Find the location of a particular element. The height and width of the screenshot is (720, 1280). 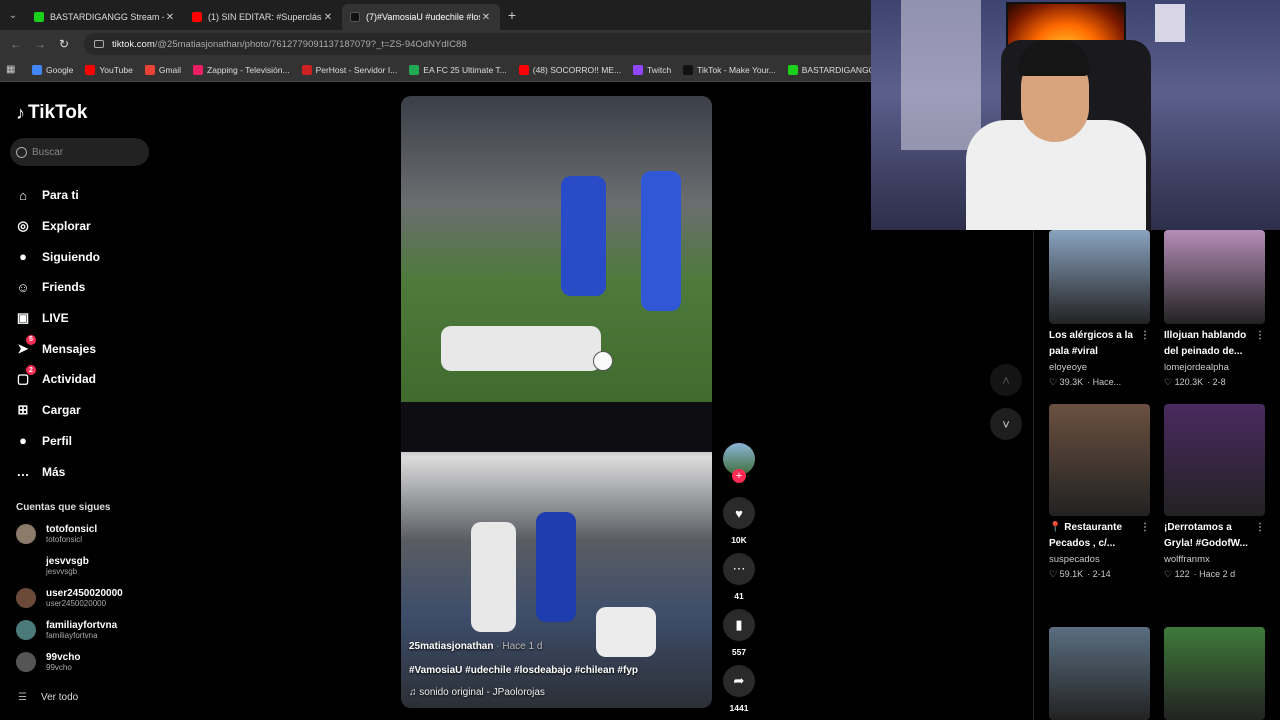

bookmark-item: Twitch is located at coordinates (652, 69).